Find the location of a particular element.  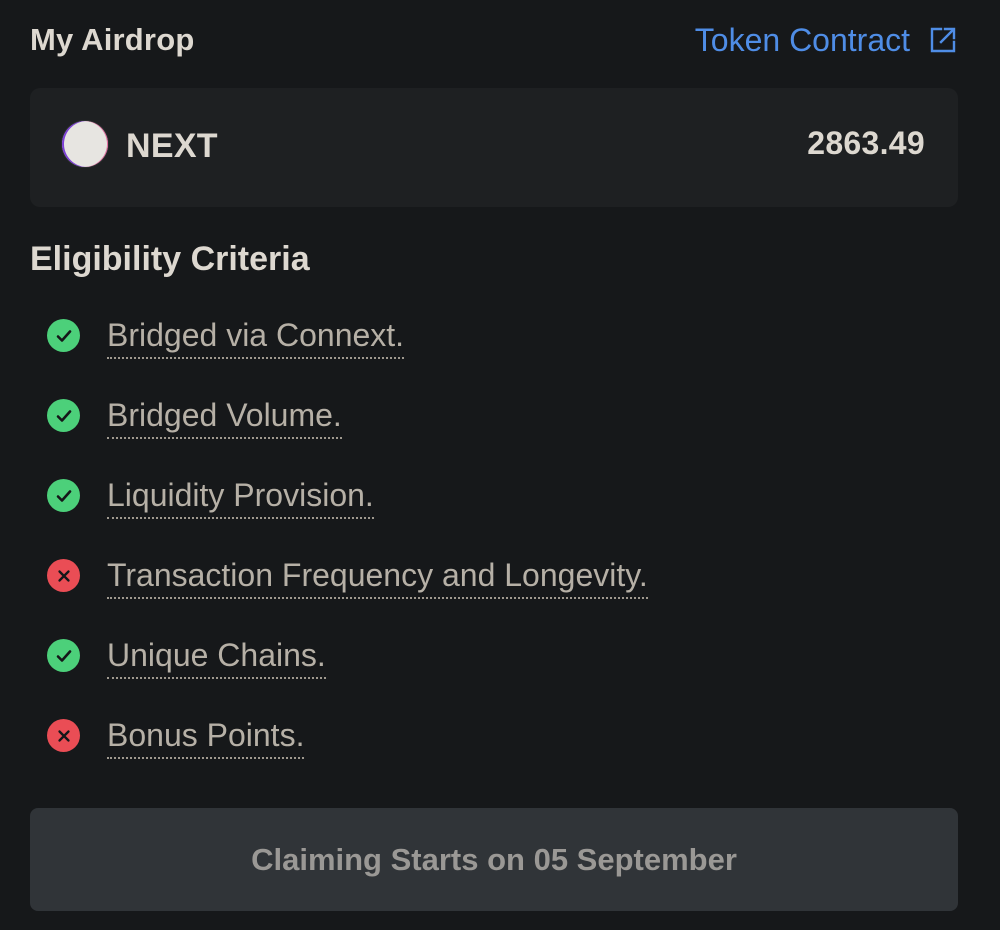

external-link-icon is located at coordinates (943, 40).